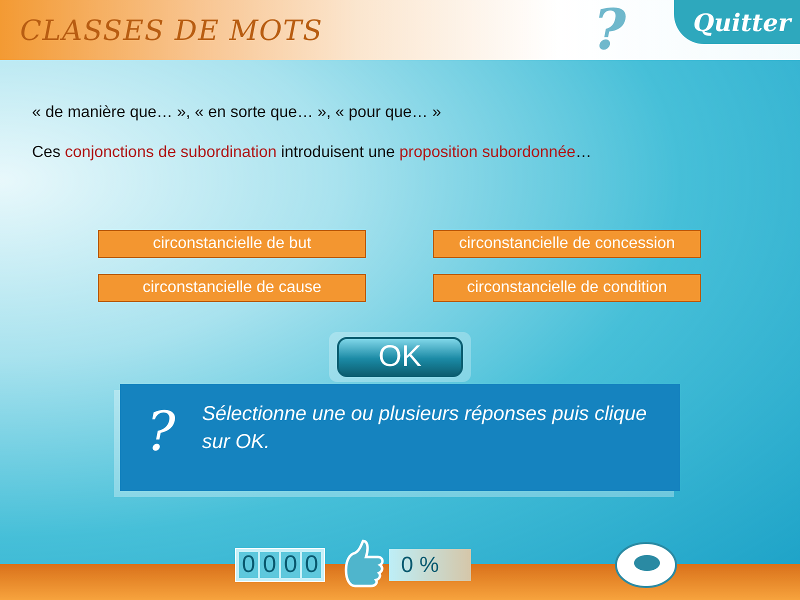  What do you see at coordinates (232, 244) in the screenshot?
I see `answer-button: circonstancielle de but` at bounding box center [232, 244].